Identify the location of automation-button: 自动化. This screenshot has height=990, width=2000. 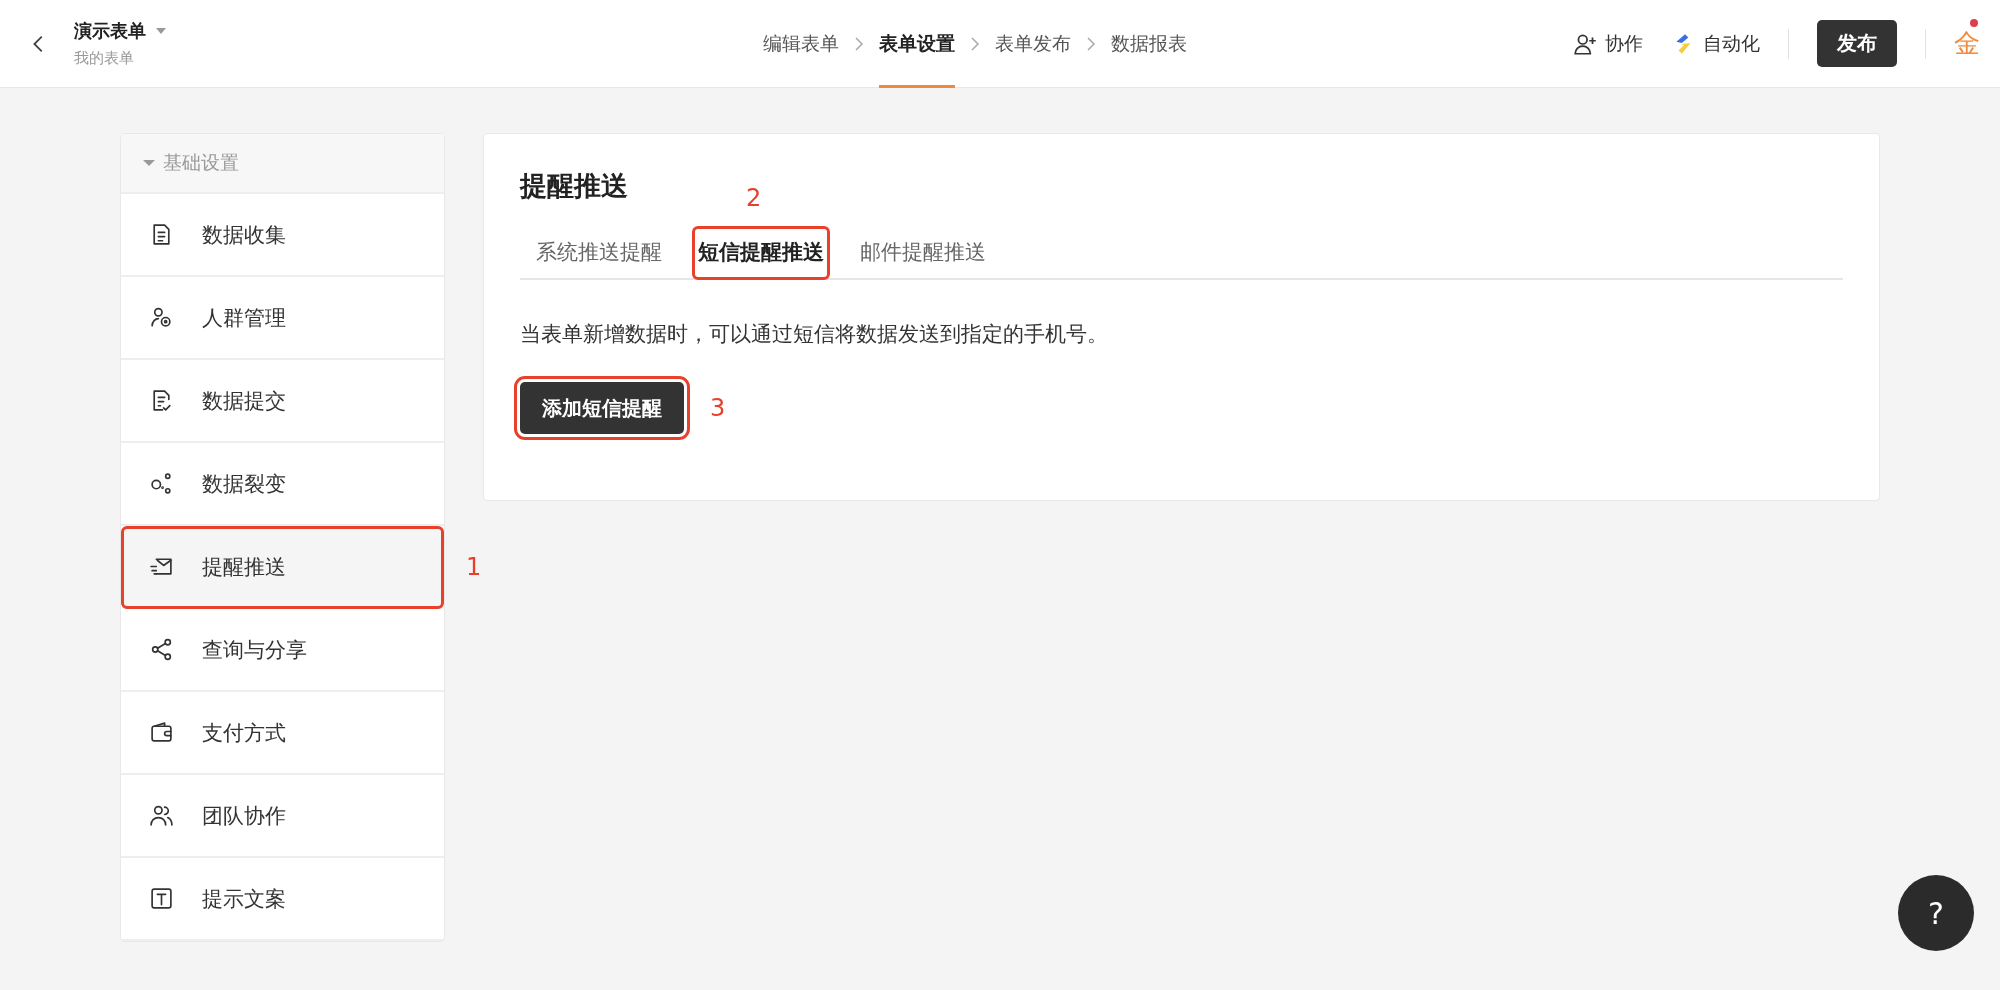
(1715, 43).